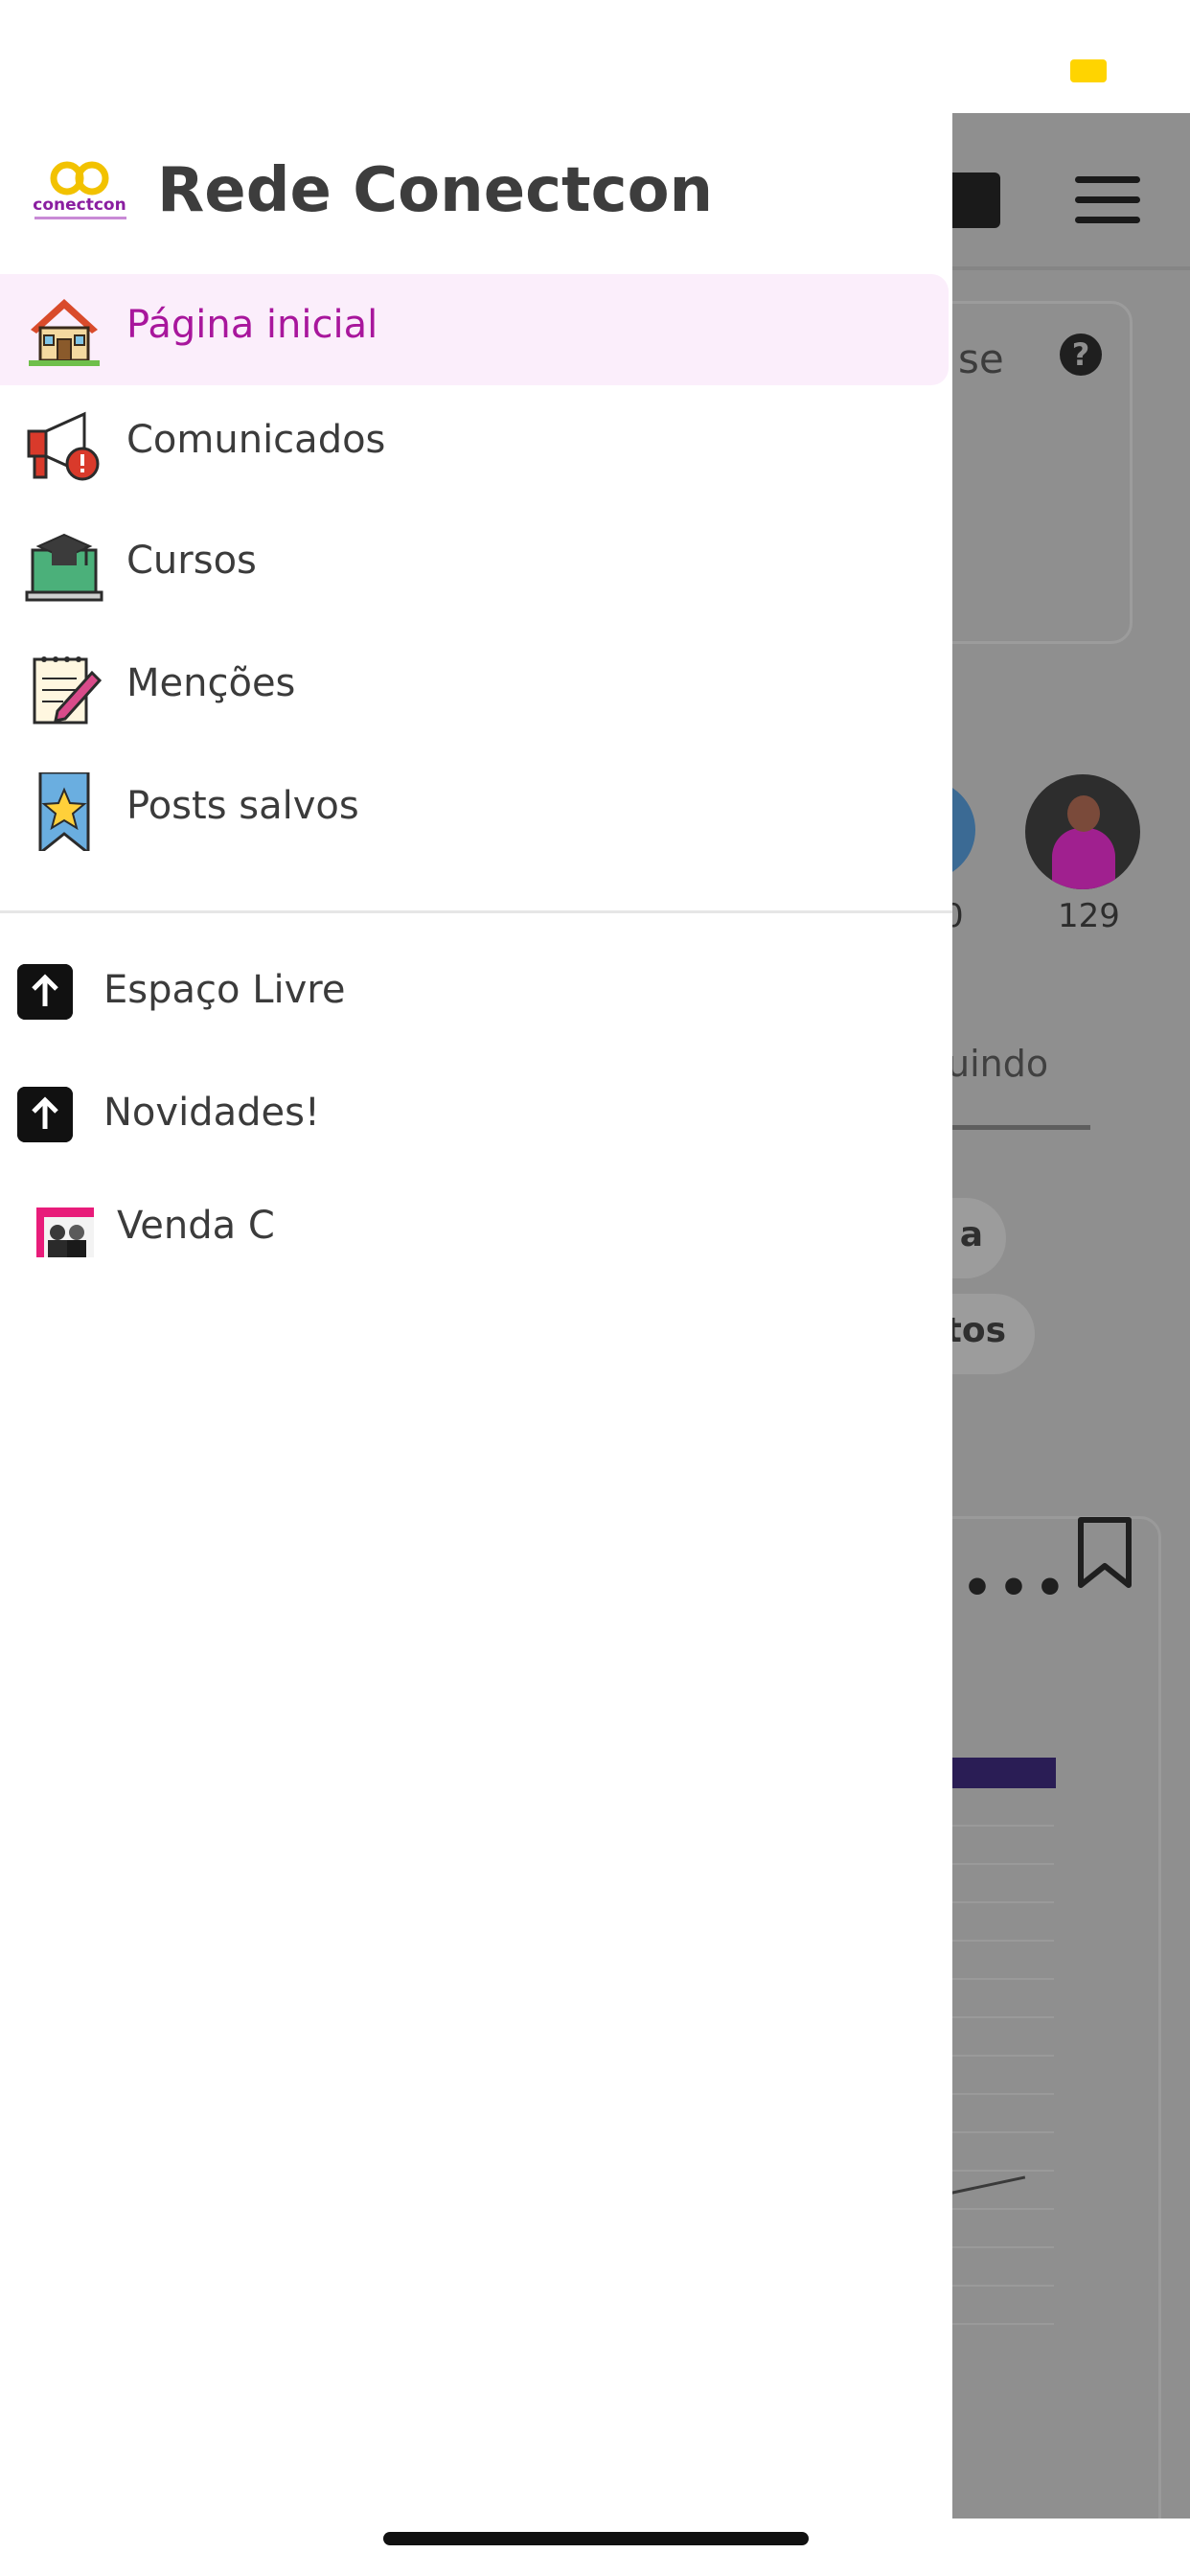 This screenshot has height=2576, width=1190. Describe the element at coordinates (1089, 916) in the screenshot. I see `story-count: 129` at that location.